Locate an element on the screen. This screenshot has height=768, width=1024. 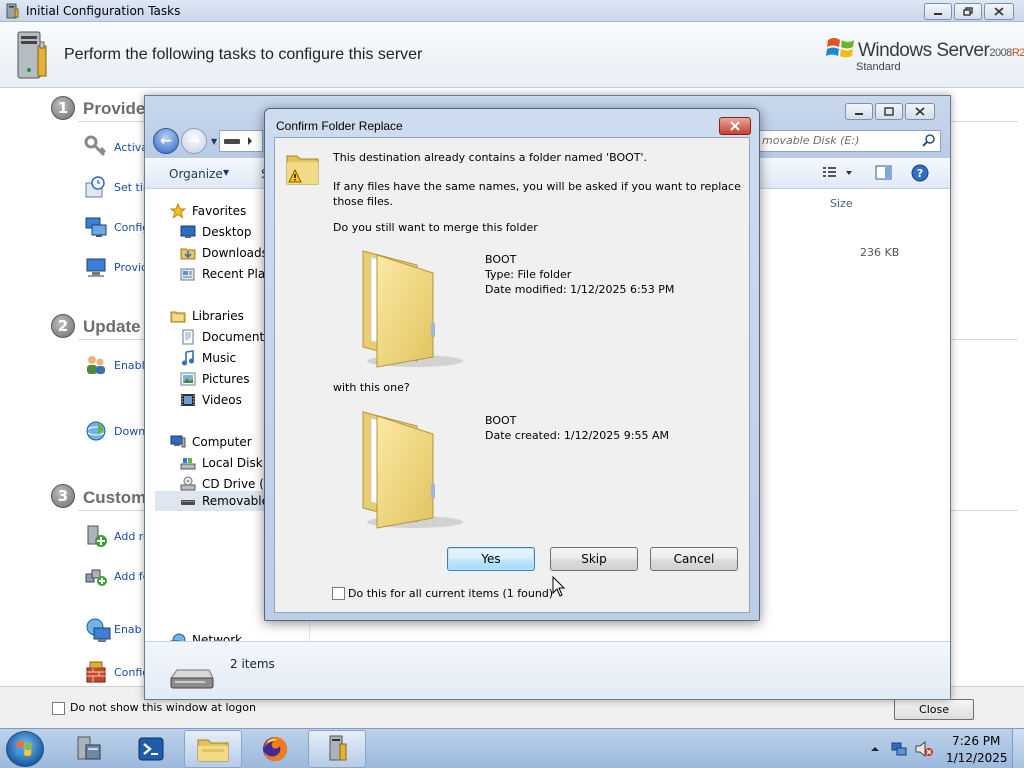
server-tower-icon is located at coordinates (32, 57).